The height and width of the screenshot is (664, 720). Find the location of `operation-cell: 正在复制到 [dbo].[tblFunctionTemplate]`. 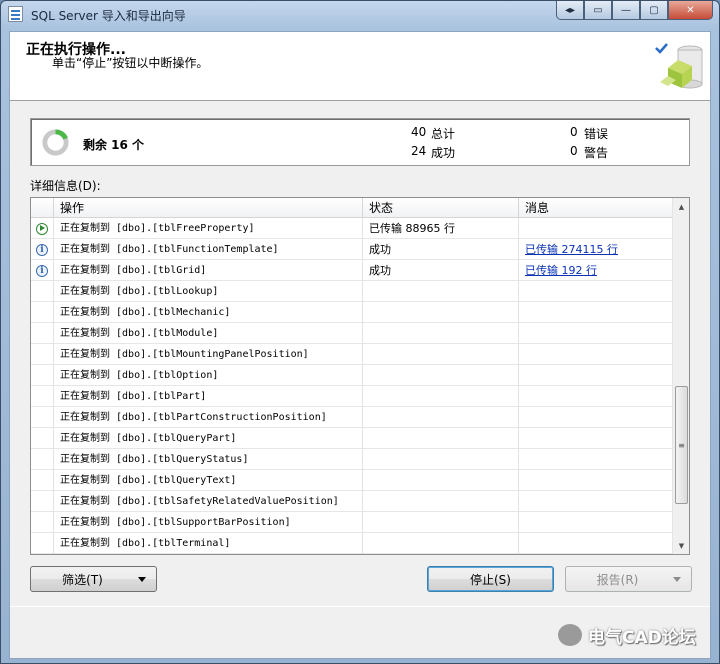

operation-cell: 正在复制到 [dbo].[tblFunctionTemplate] is located at coordinates (208, 249).